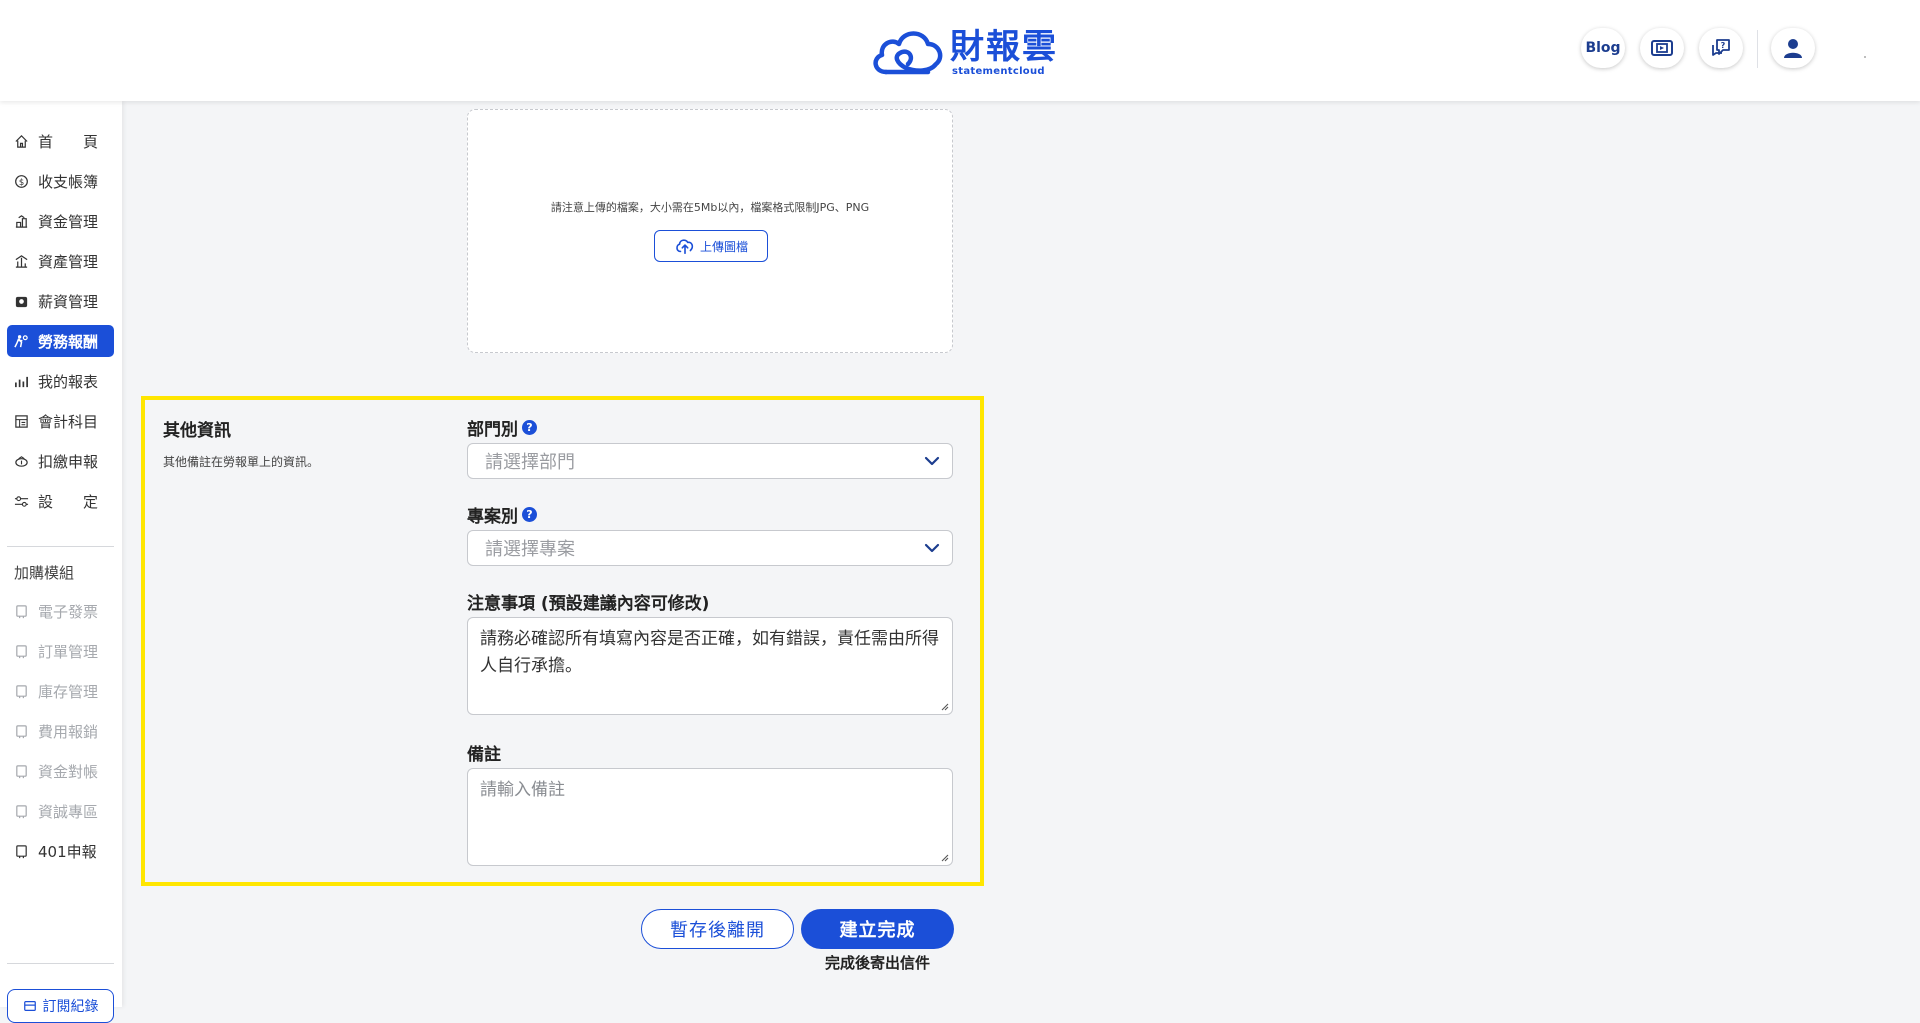 This screenshot has height=1023, width=1920. Describe the element at coordinates (68, 421) in the screenshot. I see `sidebar-item-label: 會計科目` at that location.